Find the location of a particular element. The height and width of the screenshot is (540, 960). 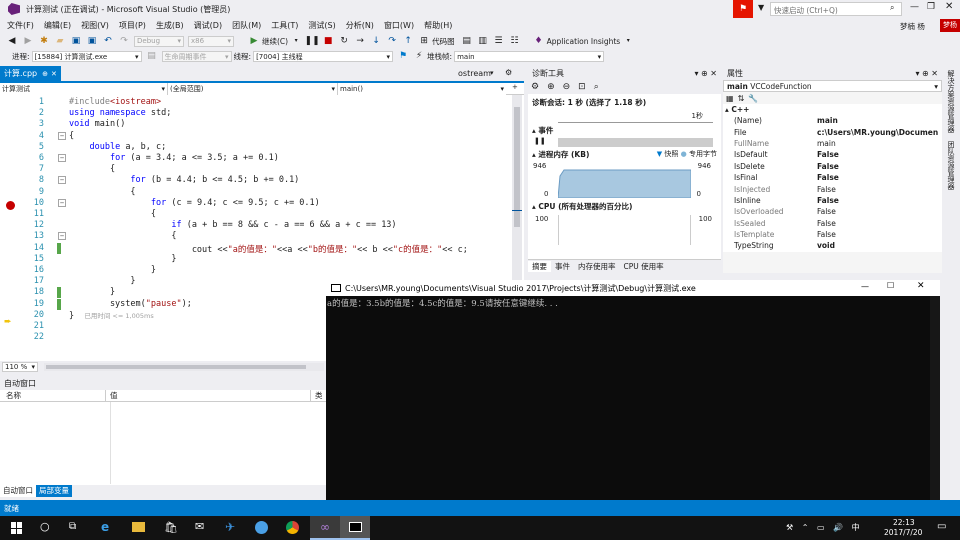

categorized-icon: ▦ is located at coordinates (730, 98).